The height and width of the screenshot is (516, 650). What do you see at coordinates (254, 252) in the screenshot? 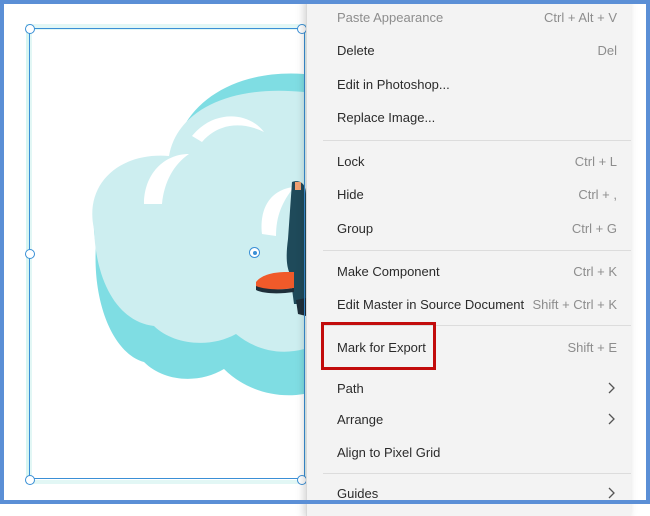
I see `rotation-center-icon` at bounding box center [254, 252].